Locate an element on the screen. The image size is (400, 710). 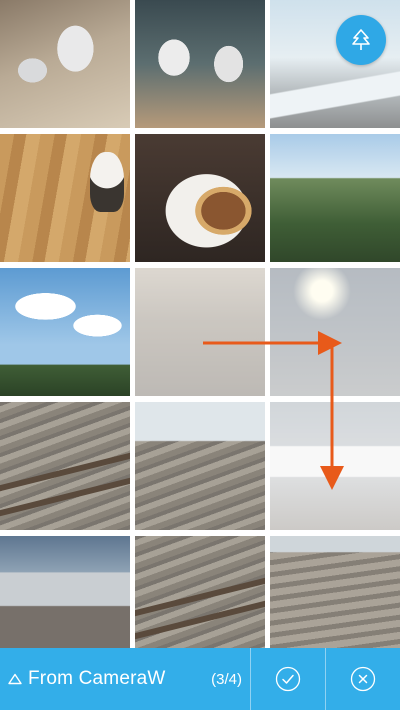
triangle-up-icon is located at coordinates (15, 679).